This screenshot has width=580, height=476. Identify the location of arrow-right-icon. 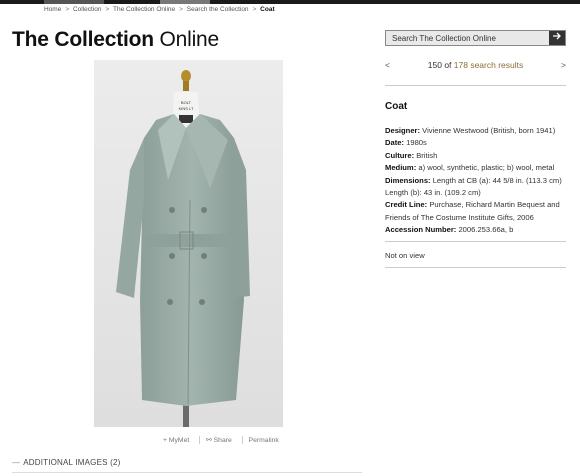
(557, 36).